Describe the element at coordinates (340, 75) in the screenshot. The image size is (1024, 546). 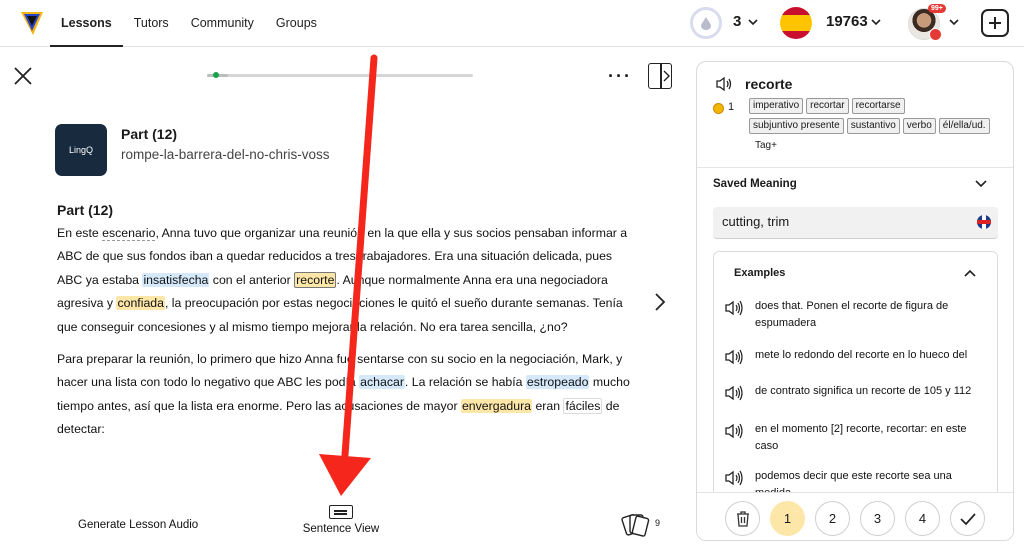
I see `lesson-progress-bar` at that location.